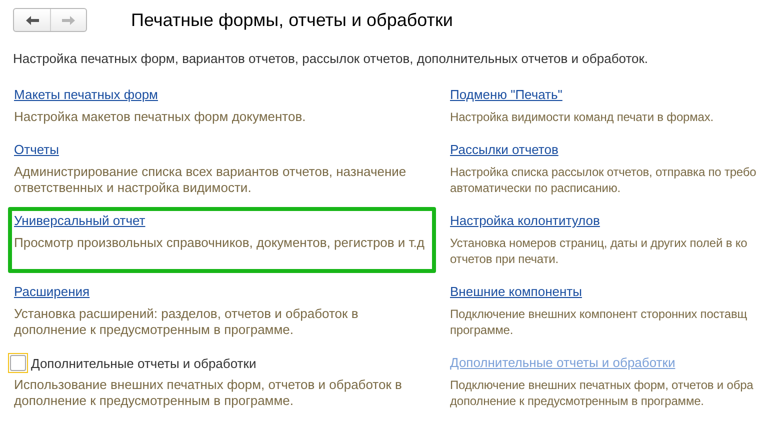 The width and height of the screenshot is (782, 440). Describe the element at coordinates (80, 221) in the screenshot. I see `section-link: Универсальный отчет` at that location.